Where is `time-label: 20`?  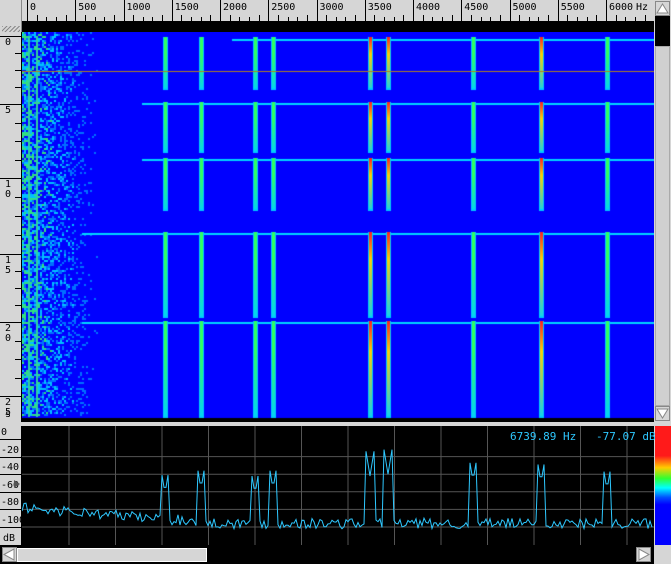 time-label: 20 is located at coordinates (8, 333).